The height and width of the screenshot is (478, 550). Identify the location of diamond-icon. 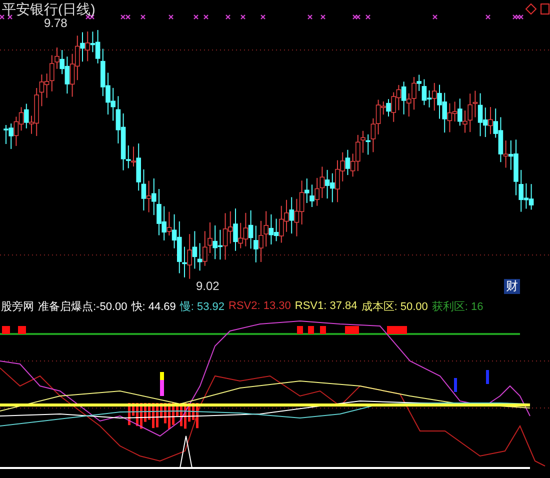
(531, 9).